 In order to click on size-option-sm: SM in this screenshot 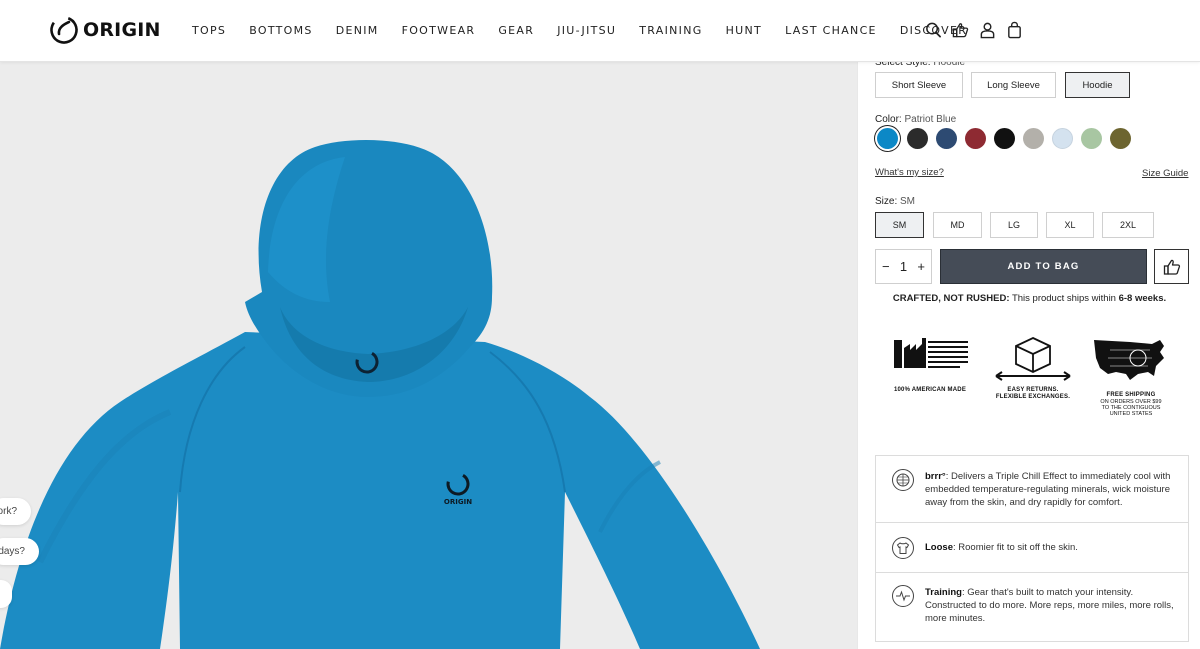, I will do `click(899, 225)`.